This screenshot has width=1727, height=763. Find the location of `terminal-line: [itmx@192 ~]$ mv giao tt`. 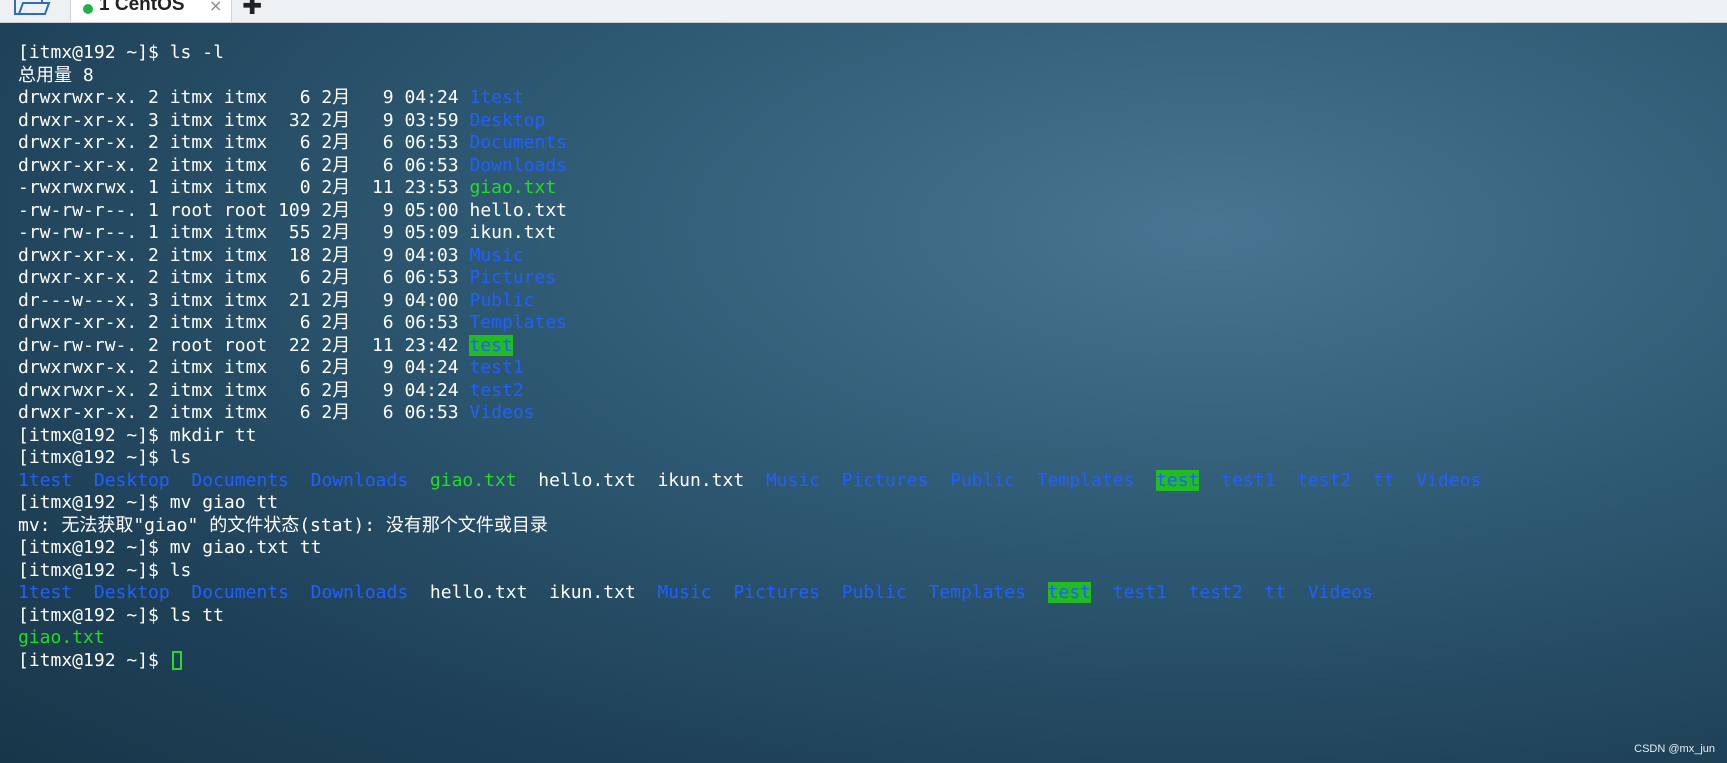

terminal-line: [itmx@192 ~]$ mv giao tt is located at coordinates (872, 503).